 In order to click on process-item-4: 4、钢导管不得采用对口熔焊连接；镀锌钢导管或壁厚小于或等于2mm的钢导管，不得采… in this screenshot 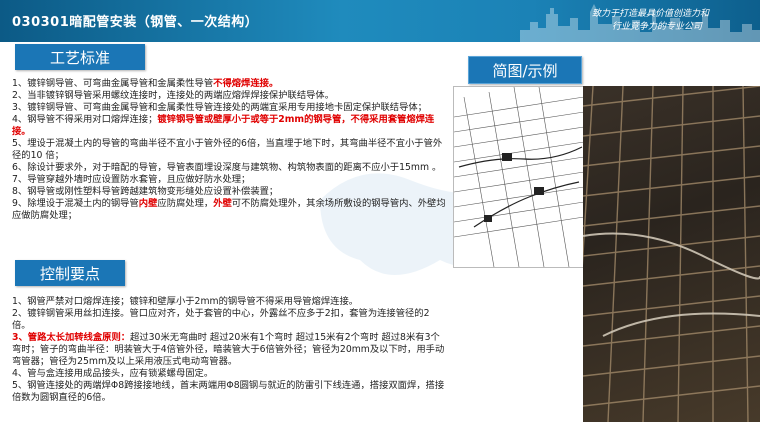, I will do `click(229, 126)`.